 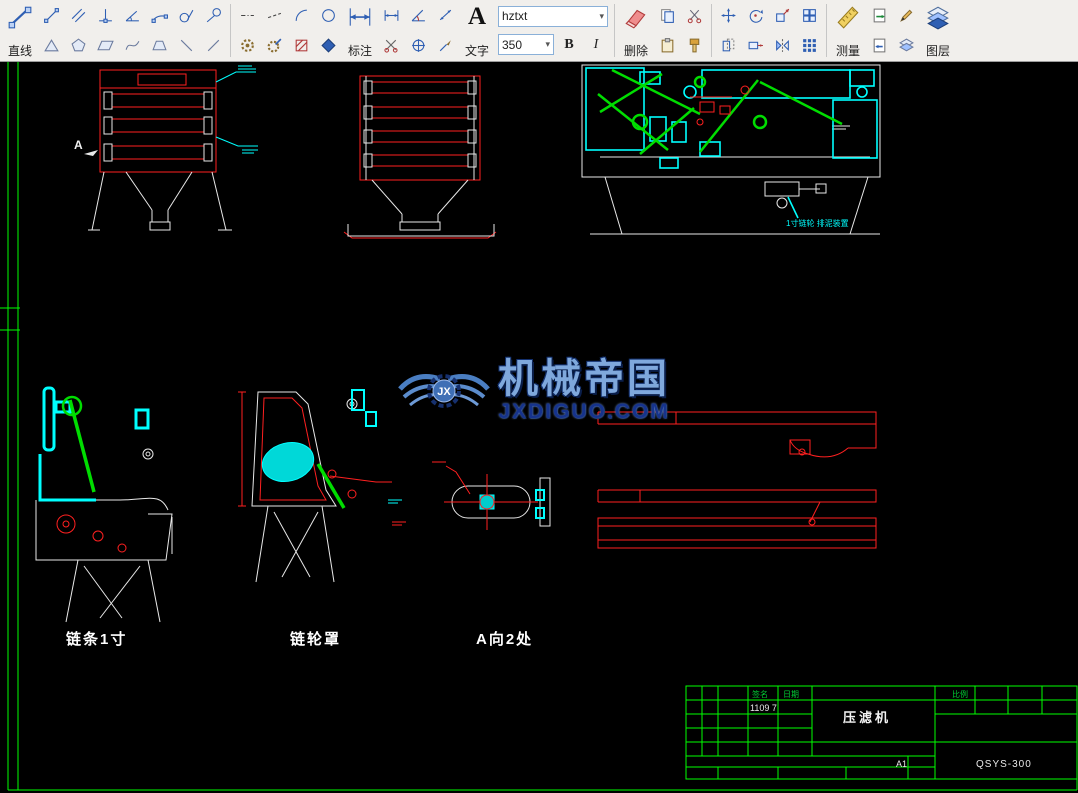 I want to click on layer-panel-button: 图层, so click(x=938, y=30).